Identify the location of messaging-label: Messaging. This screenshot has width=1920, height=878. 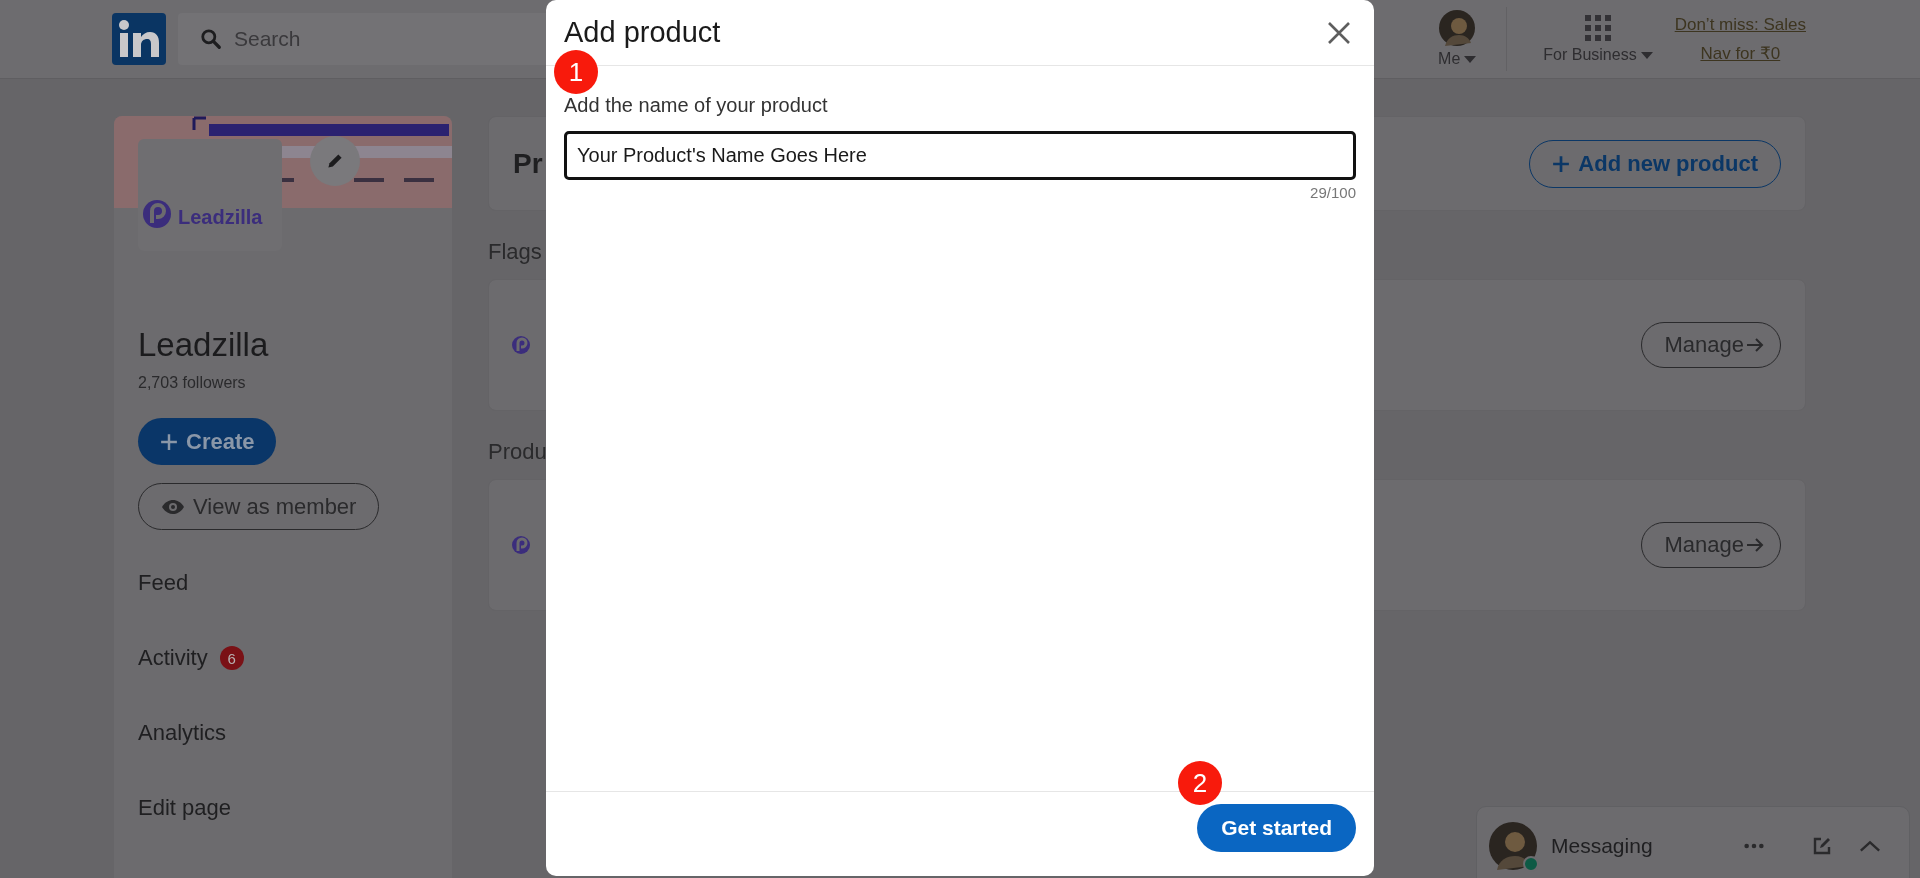
(1602, 846).